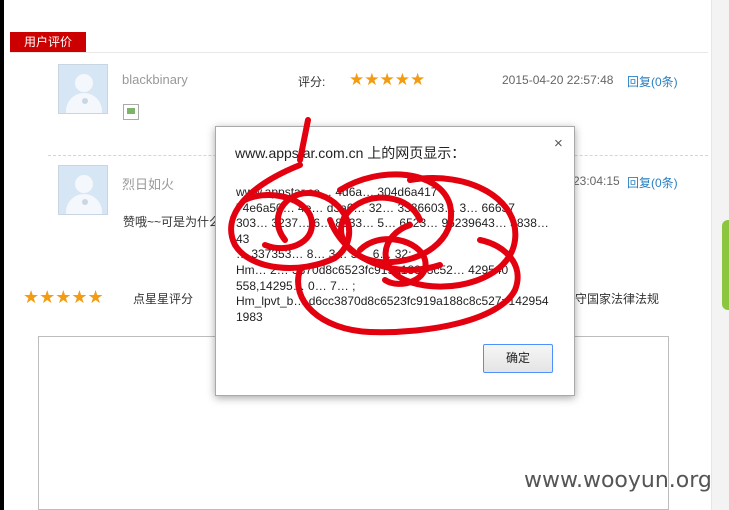 The width and height of the screenshot is (729, 510). What do you see at coordinates (131, 112) in the screenshot?
I see `broken-image-icon` at bounding box center [131, 112].